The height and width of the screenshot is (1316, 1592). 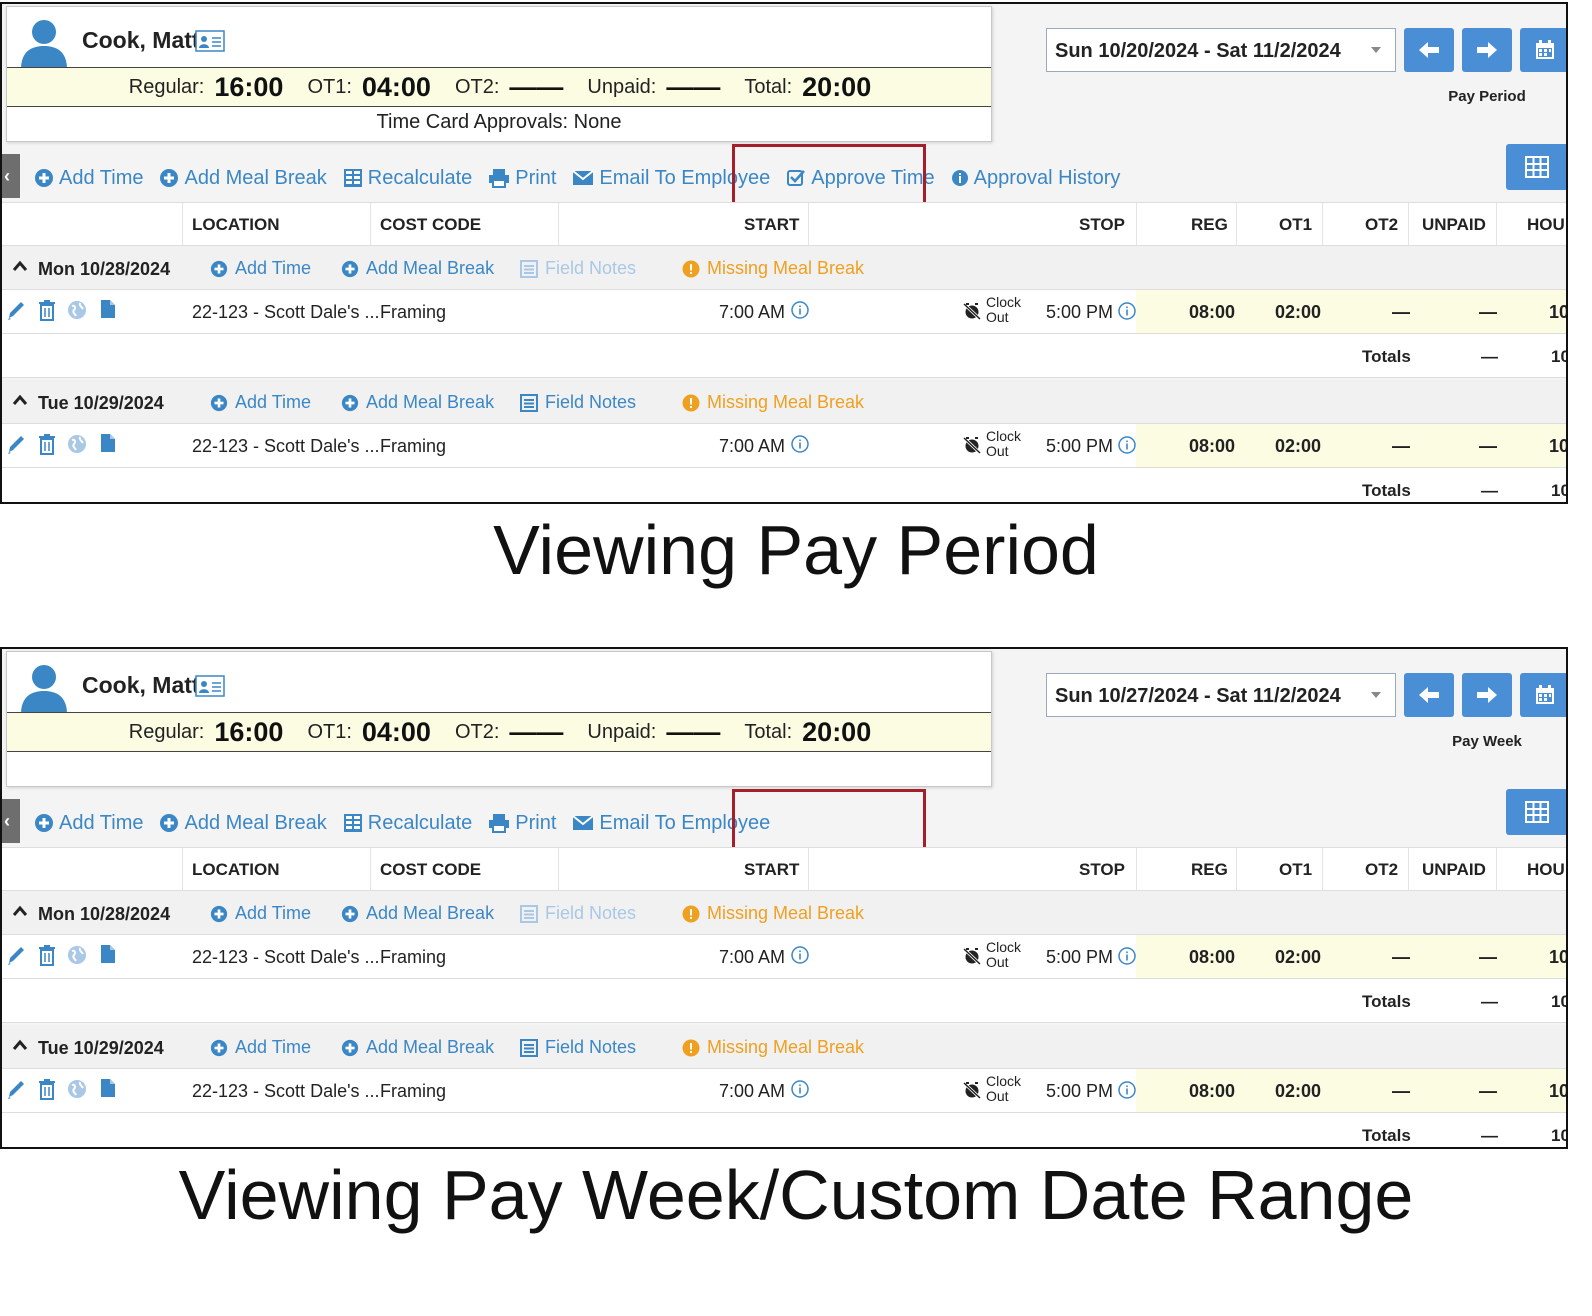 I want to click on unpaid-label: Unpaid:, so click(x=622, y=86).